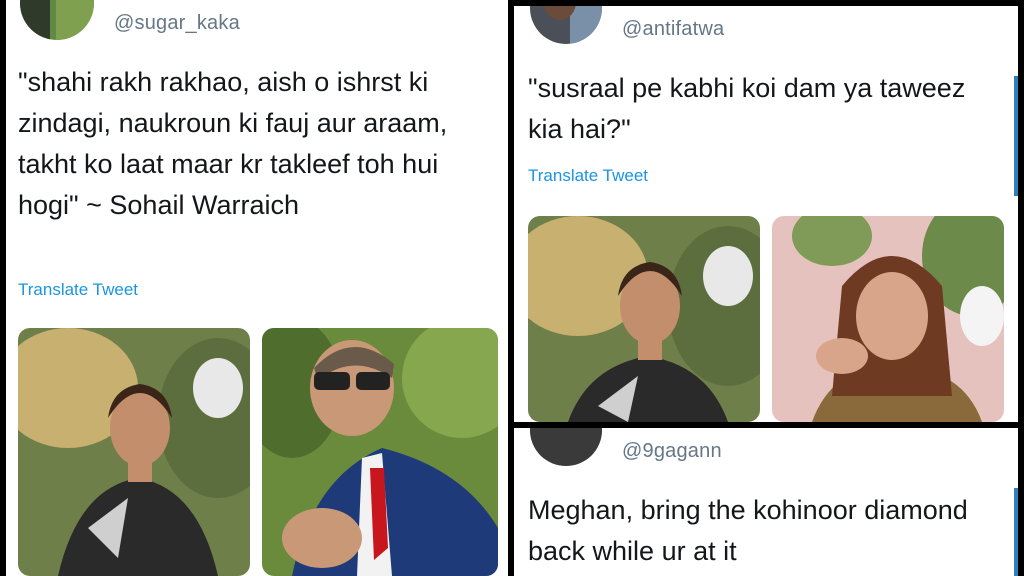 The image size is (1024, 576). I want to click on tweet-photo-older-woman, so click(888, 319).